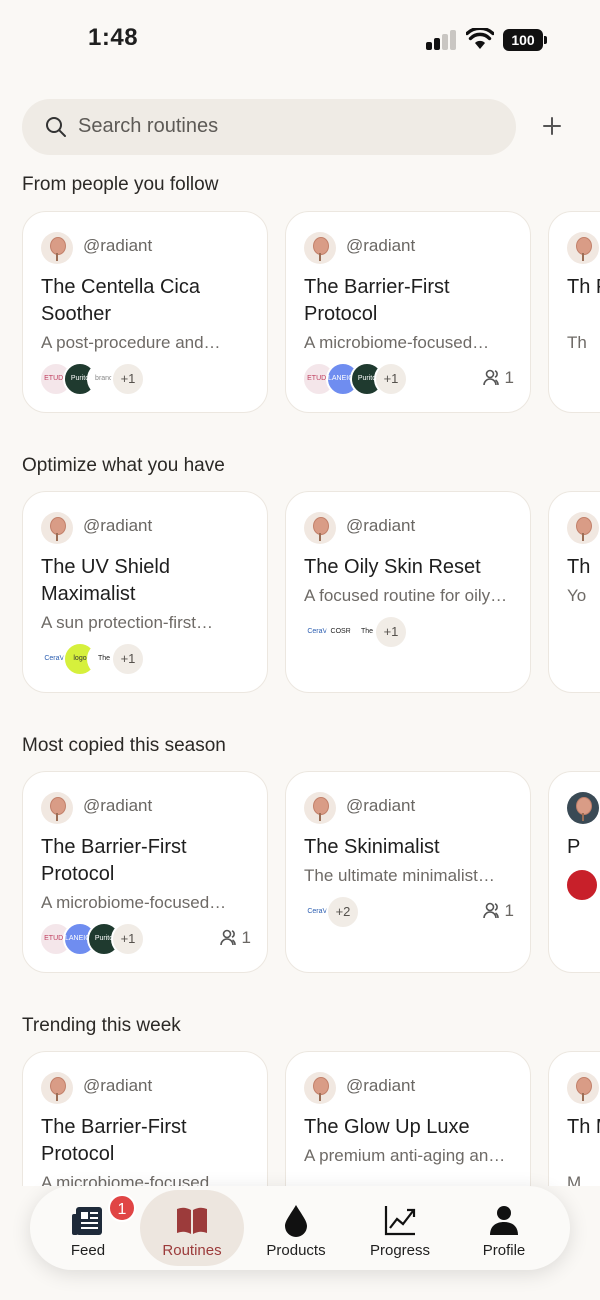  Describe the element at coordinates (101, 1025) in the screenshot. I see `section-title: Trending this week` at that location.